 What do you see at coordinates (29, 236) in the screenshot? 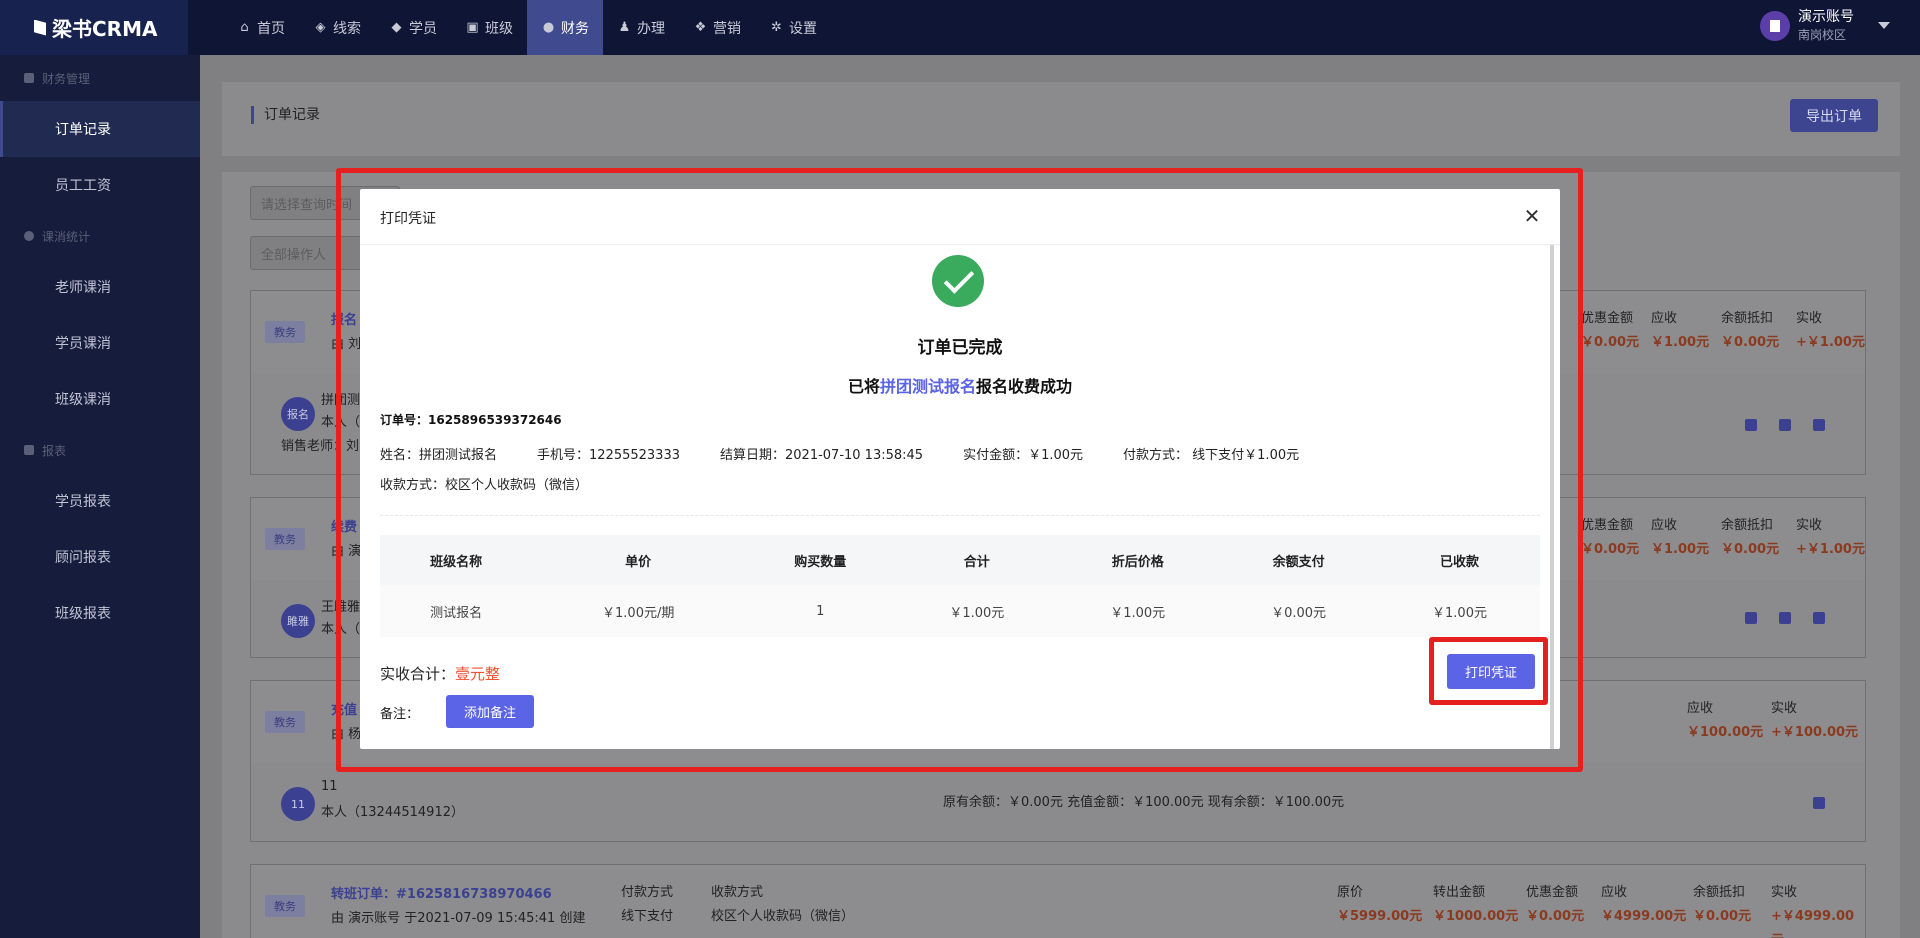
I see `pie-icon` at bounding box center [29, 236].